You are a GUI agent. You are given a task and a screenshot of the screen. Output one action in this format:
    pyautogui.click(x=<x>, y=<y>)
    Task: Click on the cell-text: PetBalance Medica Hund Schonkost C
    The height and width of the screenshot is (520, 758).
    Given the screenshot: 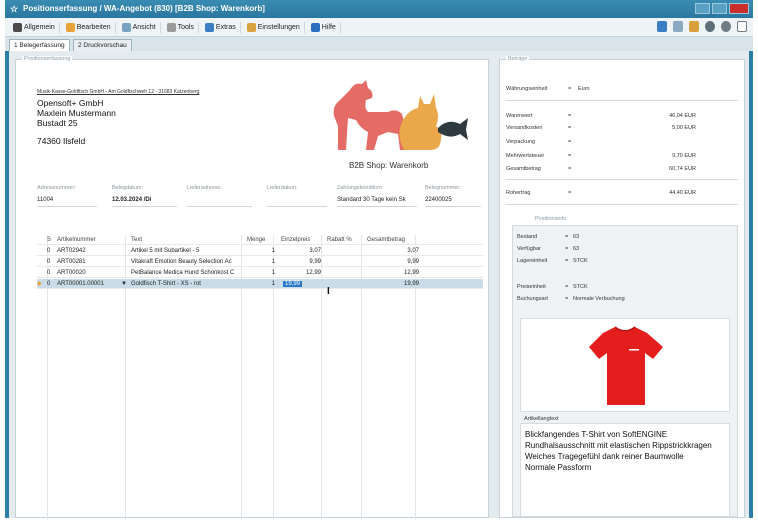 What is the action you would take?
    pyautogui.click(x=183, y=273)
    